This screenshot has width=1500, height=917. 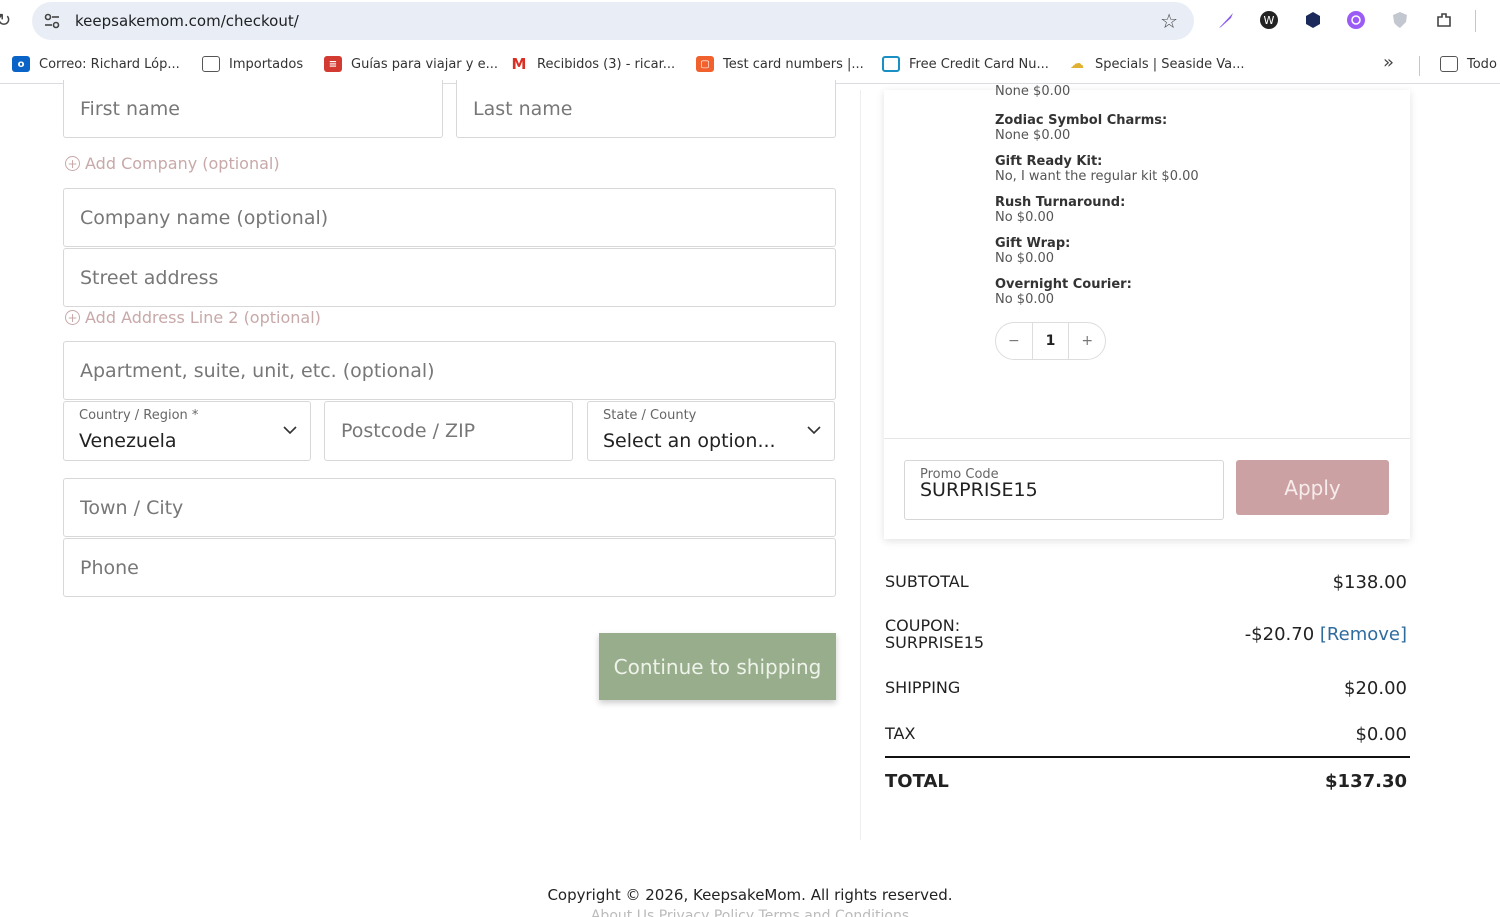 I want to click on last-name-field, so click(x=646, y=109).